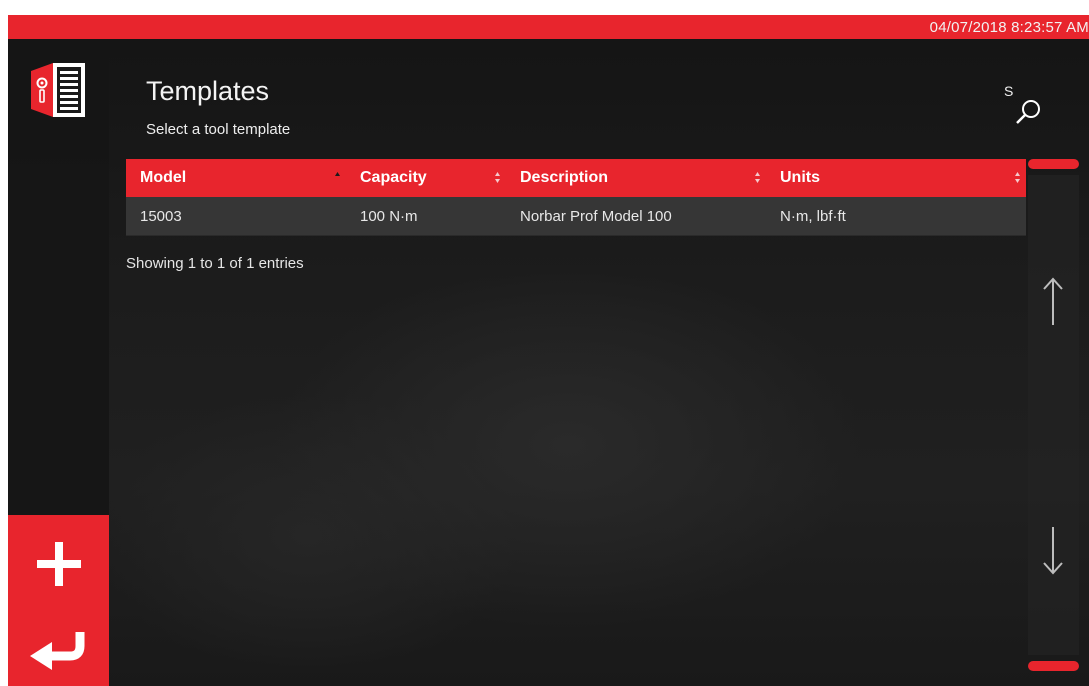  I want to click on template-book-icon, so click(58, 90).